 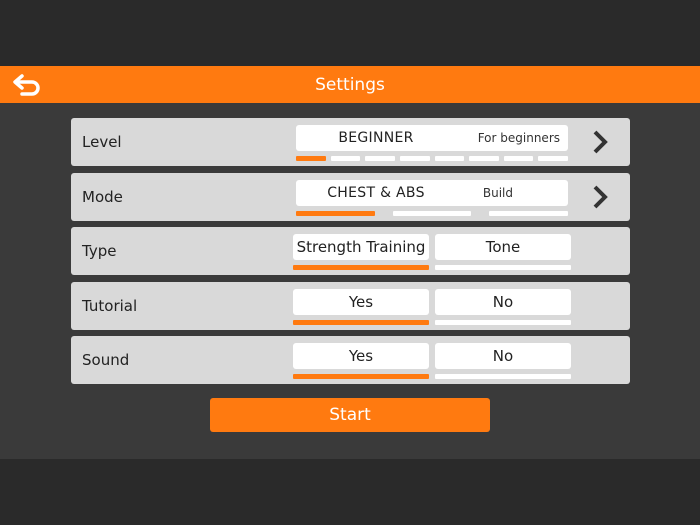 I want to click on mode-label: Mode, so click(x=102, y=197).